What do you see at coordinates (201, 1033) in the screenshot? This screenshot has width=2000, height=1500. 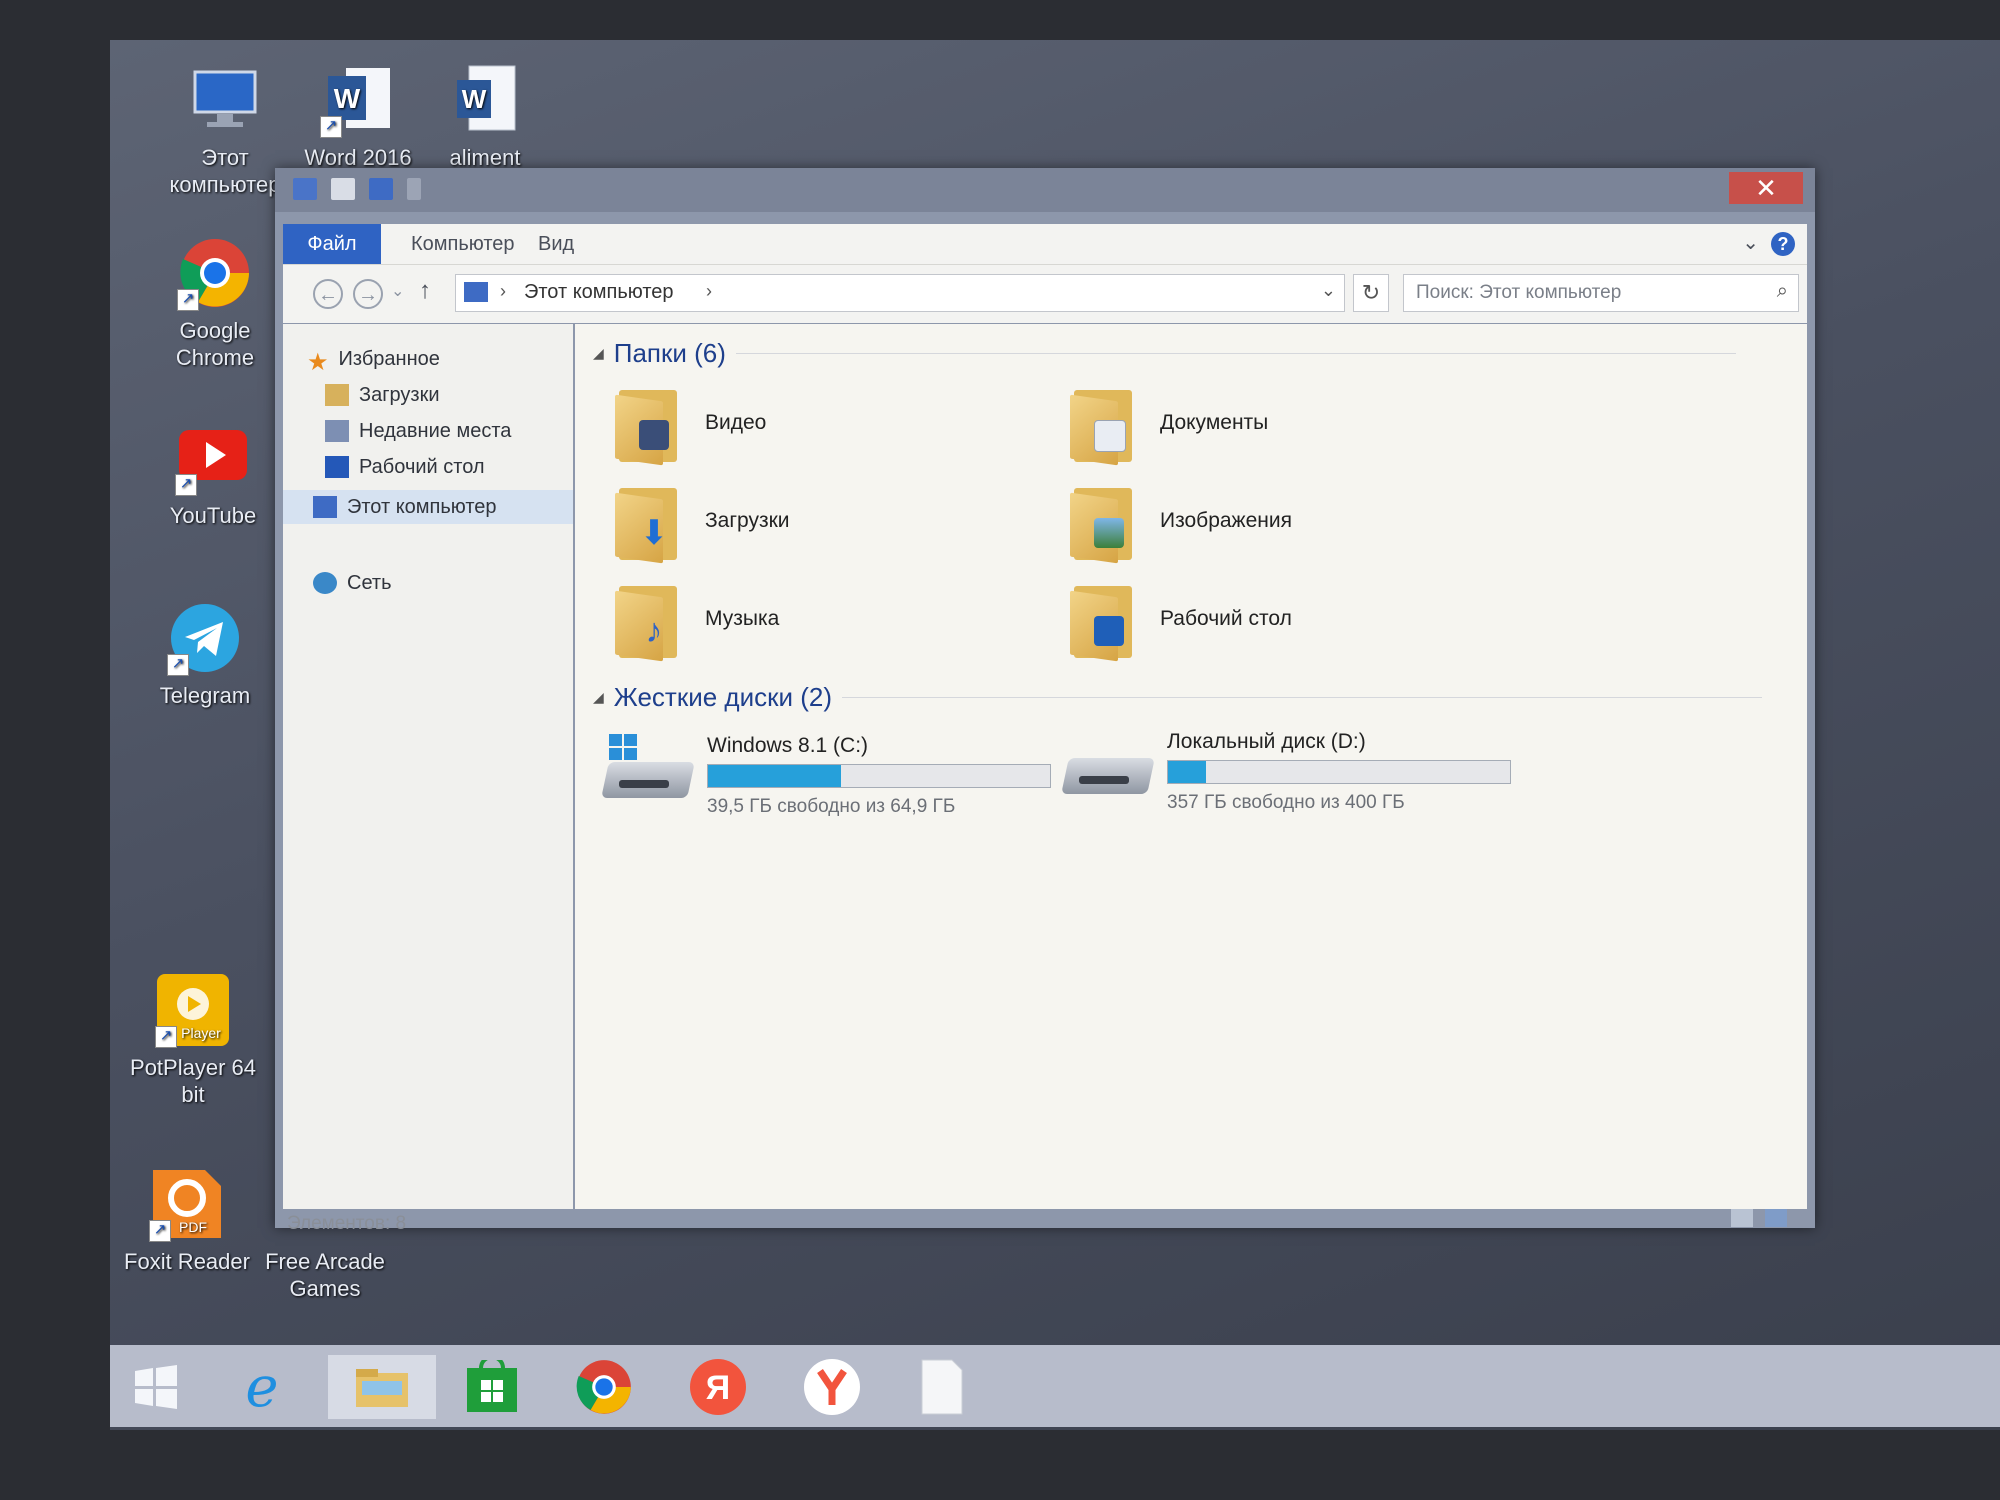 I see `potplayer-badge: Player` at bounding box center [201, 1033].